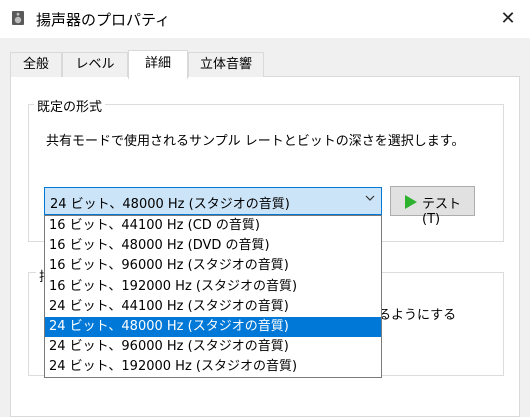  I want to click on default-format-label: 既定の形式, so click(70, 105).